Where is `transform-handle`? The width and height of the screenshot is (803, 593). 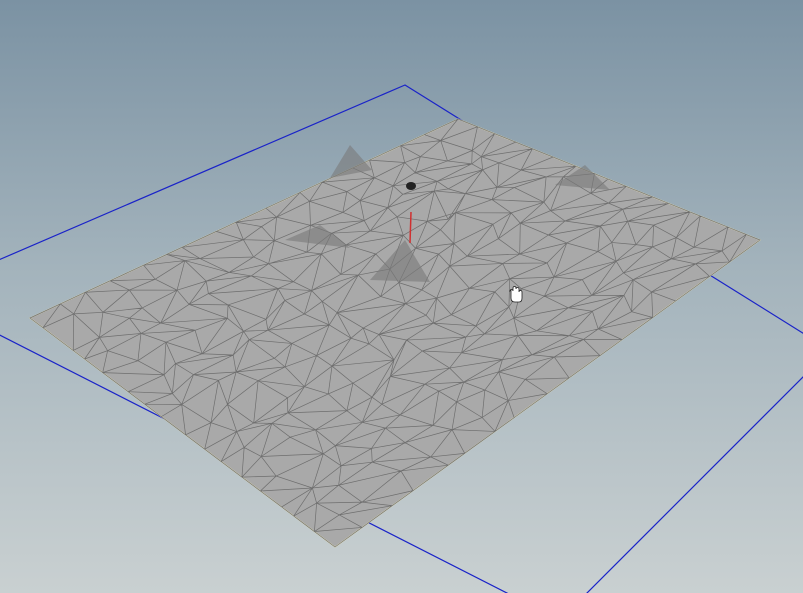 transform-handle is located at coordinates (410, 227).